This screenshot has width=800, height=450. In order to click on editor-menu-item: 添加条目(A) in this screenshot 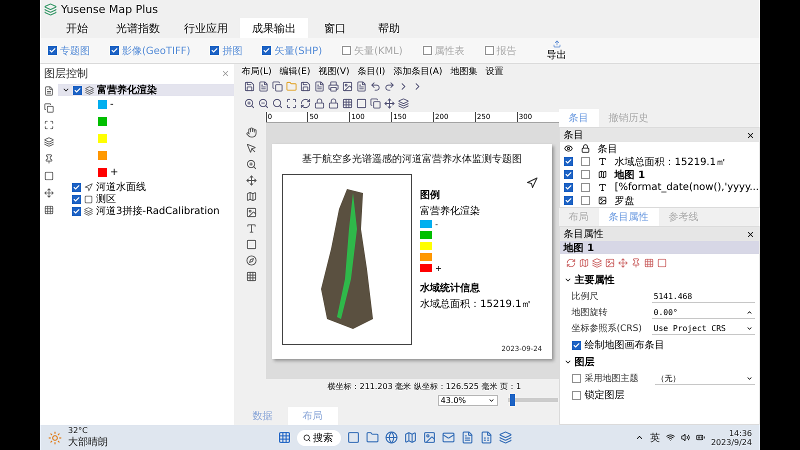, I will do `click(417, 71)`.